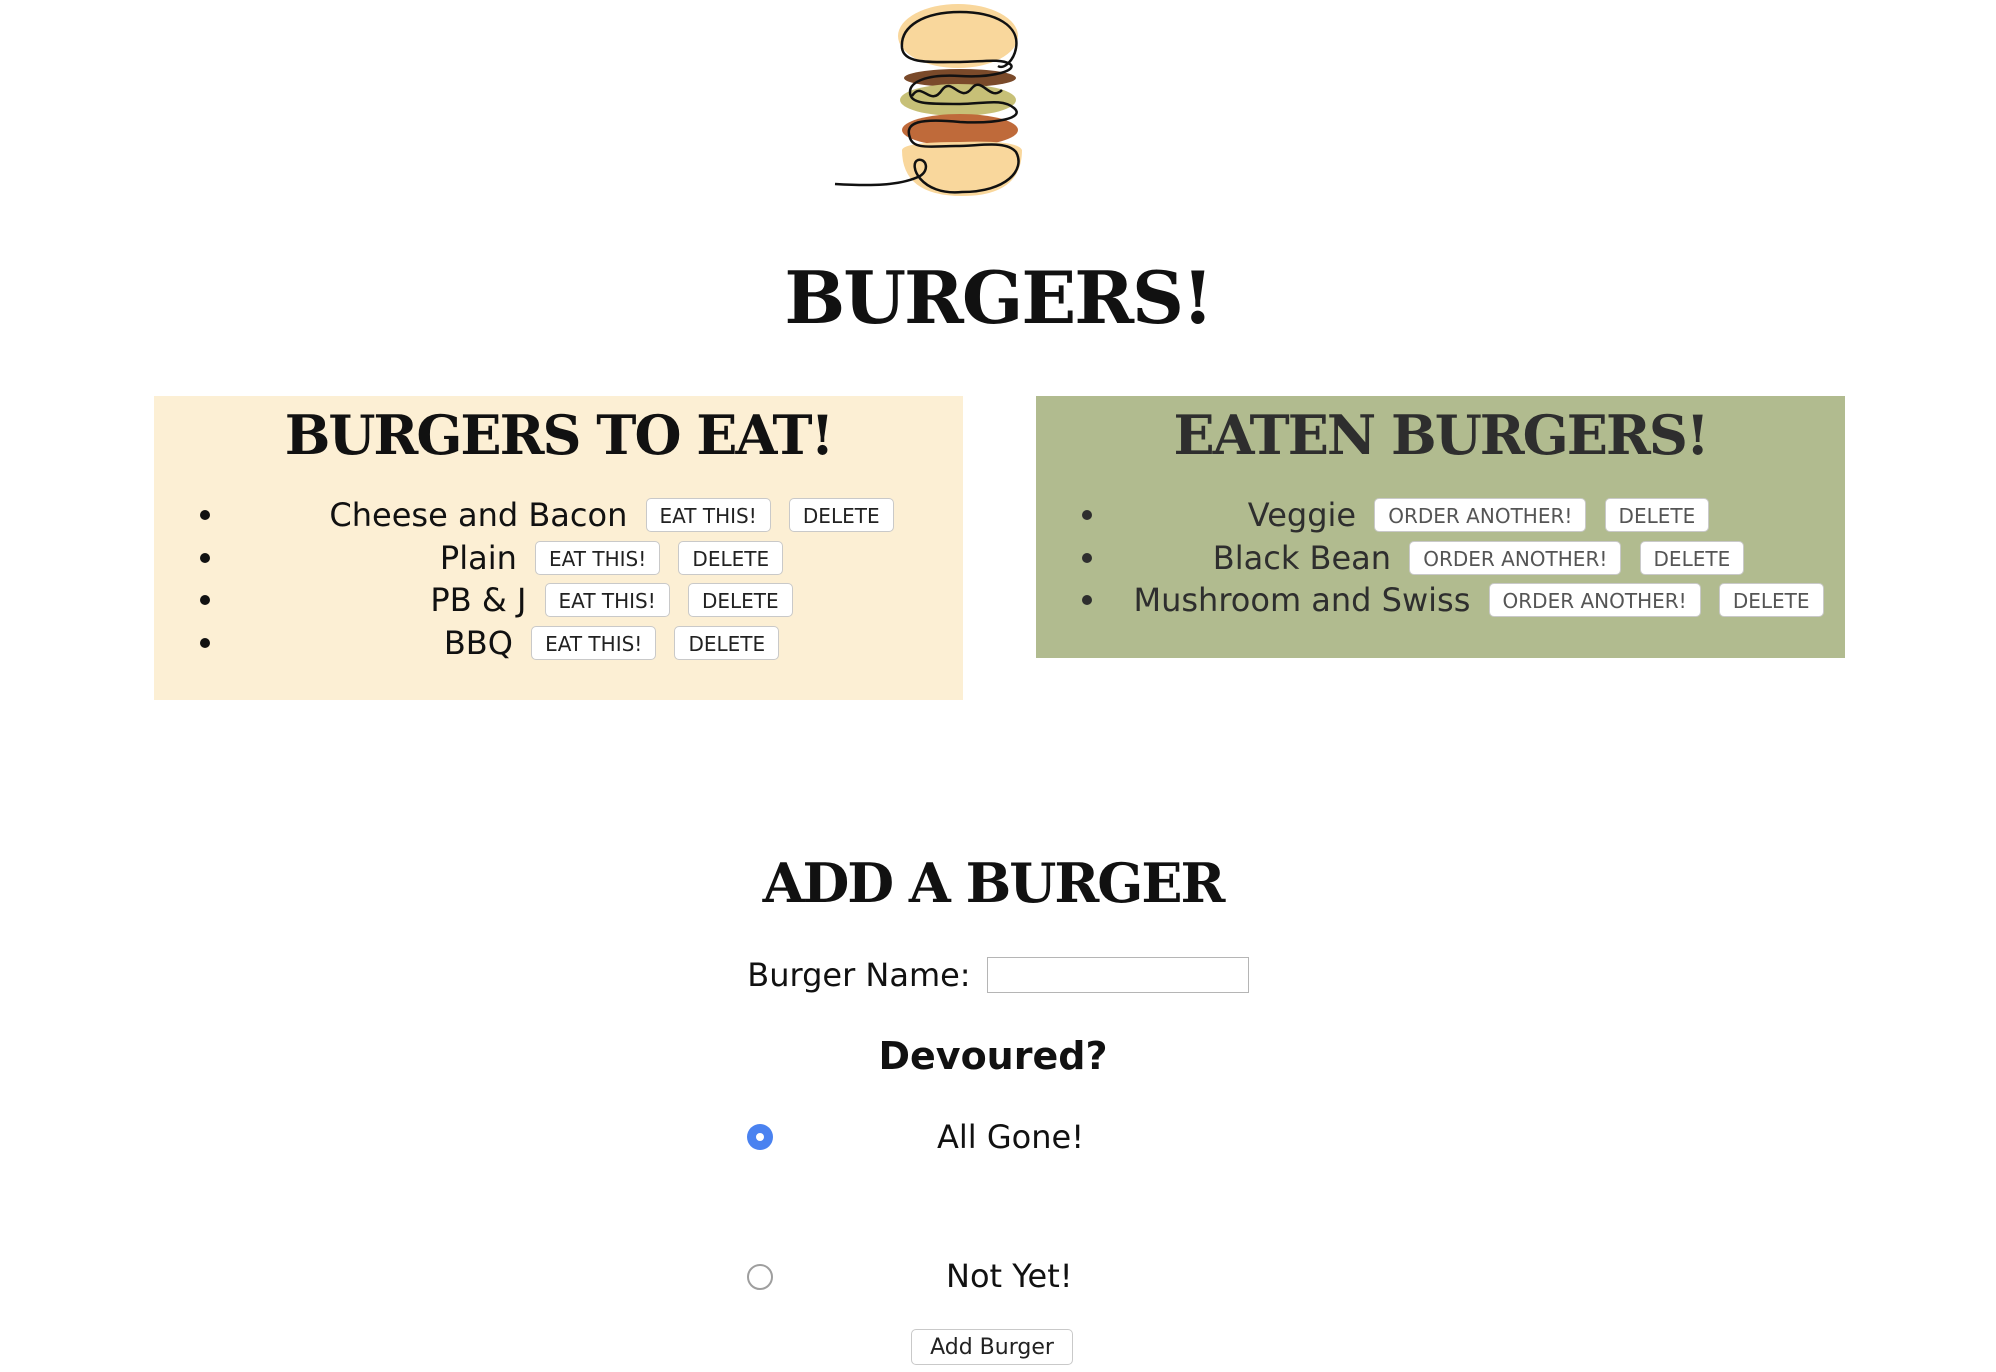 This screenshot has height=1372, width=1996. What do you see at coordinates (1011, 1137) in the screenshot?
I see `all-gone-label: All Gone!` at bounding box center [1011, 1137].